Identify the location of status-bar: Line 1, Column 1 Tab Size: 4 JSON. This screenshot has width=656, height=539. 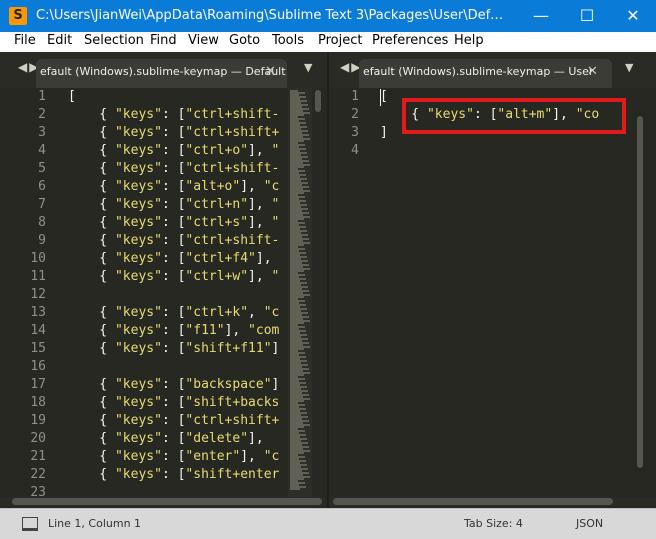
(328, 523).